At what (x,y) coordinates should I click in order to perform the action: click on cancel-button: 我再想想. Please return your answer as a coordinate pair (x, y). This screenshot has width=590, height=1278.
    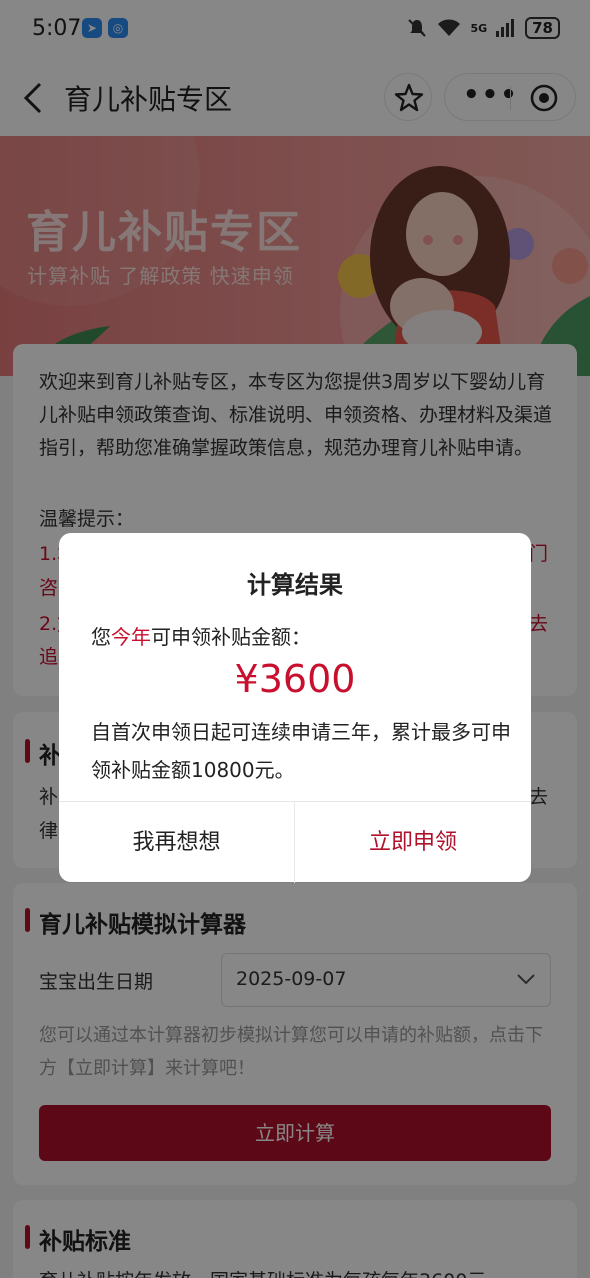
    Looking at the image, I should click on (177, 842).